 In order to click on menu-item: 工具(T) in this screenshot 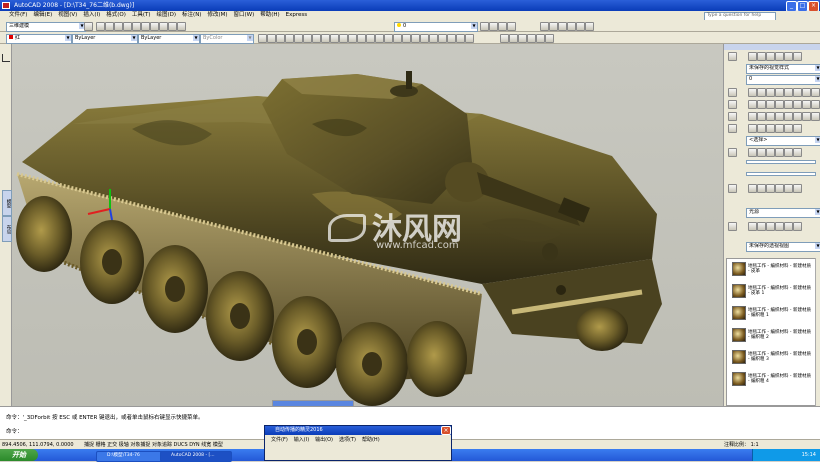, I will do `click(141, 15)`.